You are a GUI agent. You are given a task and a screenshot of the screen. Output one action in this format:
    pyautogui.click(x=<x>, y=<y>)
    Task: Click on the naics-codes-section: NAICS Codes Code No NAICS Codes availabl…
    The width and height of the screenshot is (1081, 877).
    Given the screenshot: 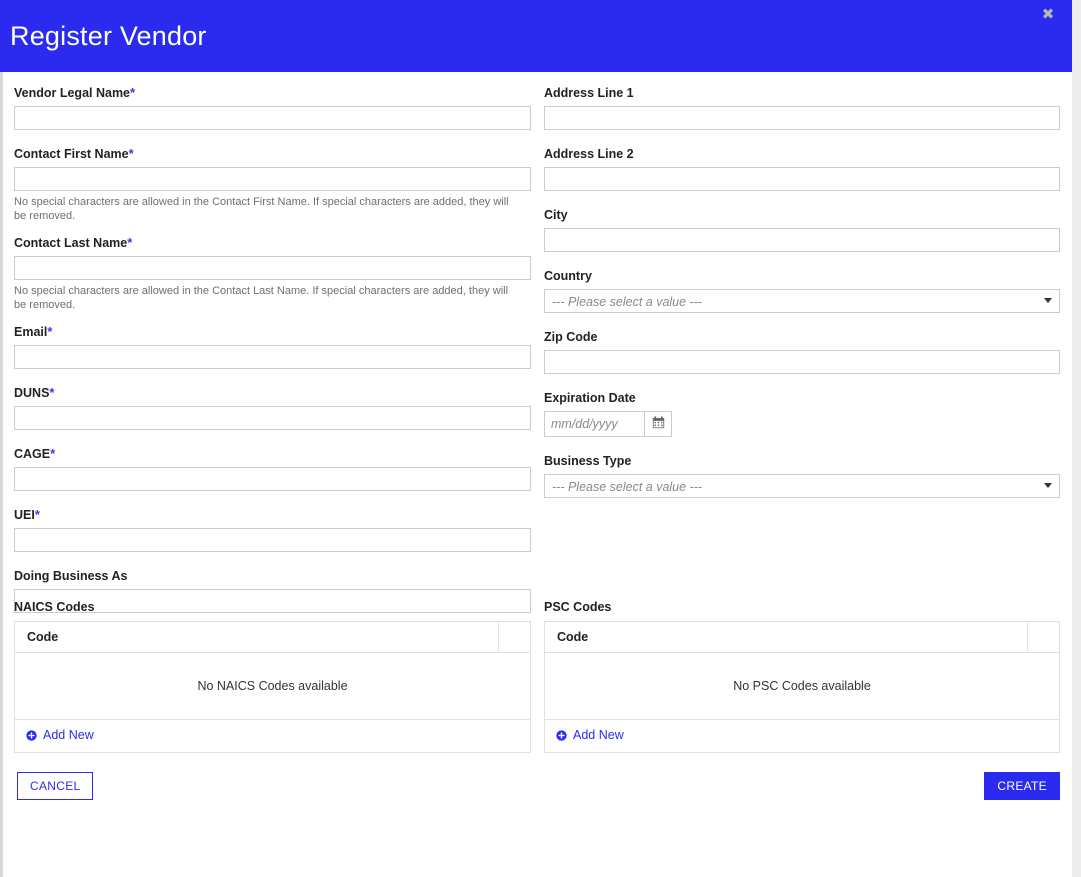 What is the action you would take?
    pyautogui.click(x=272, y=676)
    